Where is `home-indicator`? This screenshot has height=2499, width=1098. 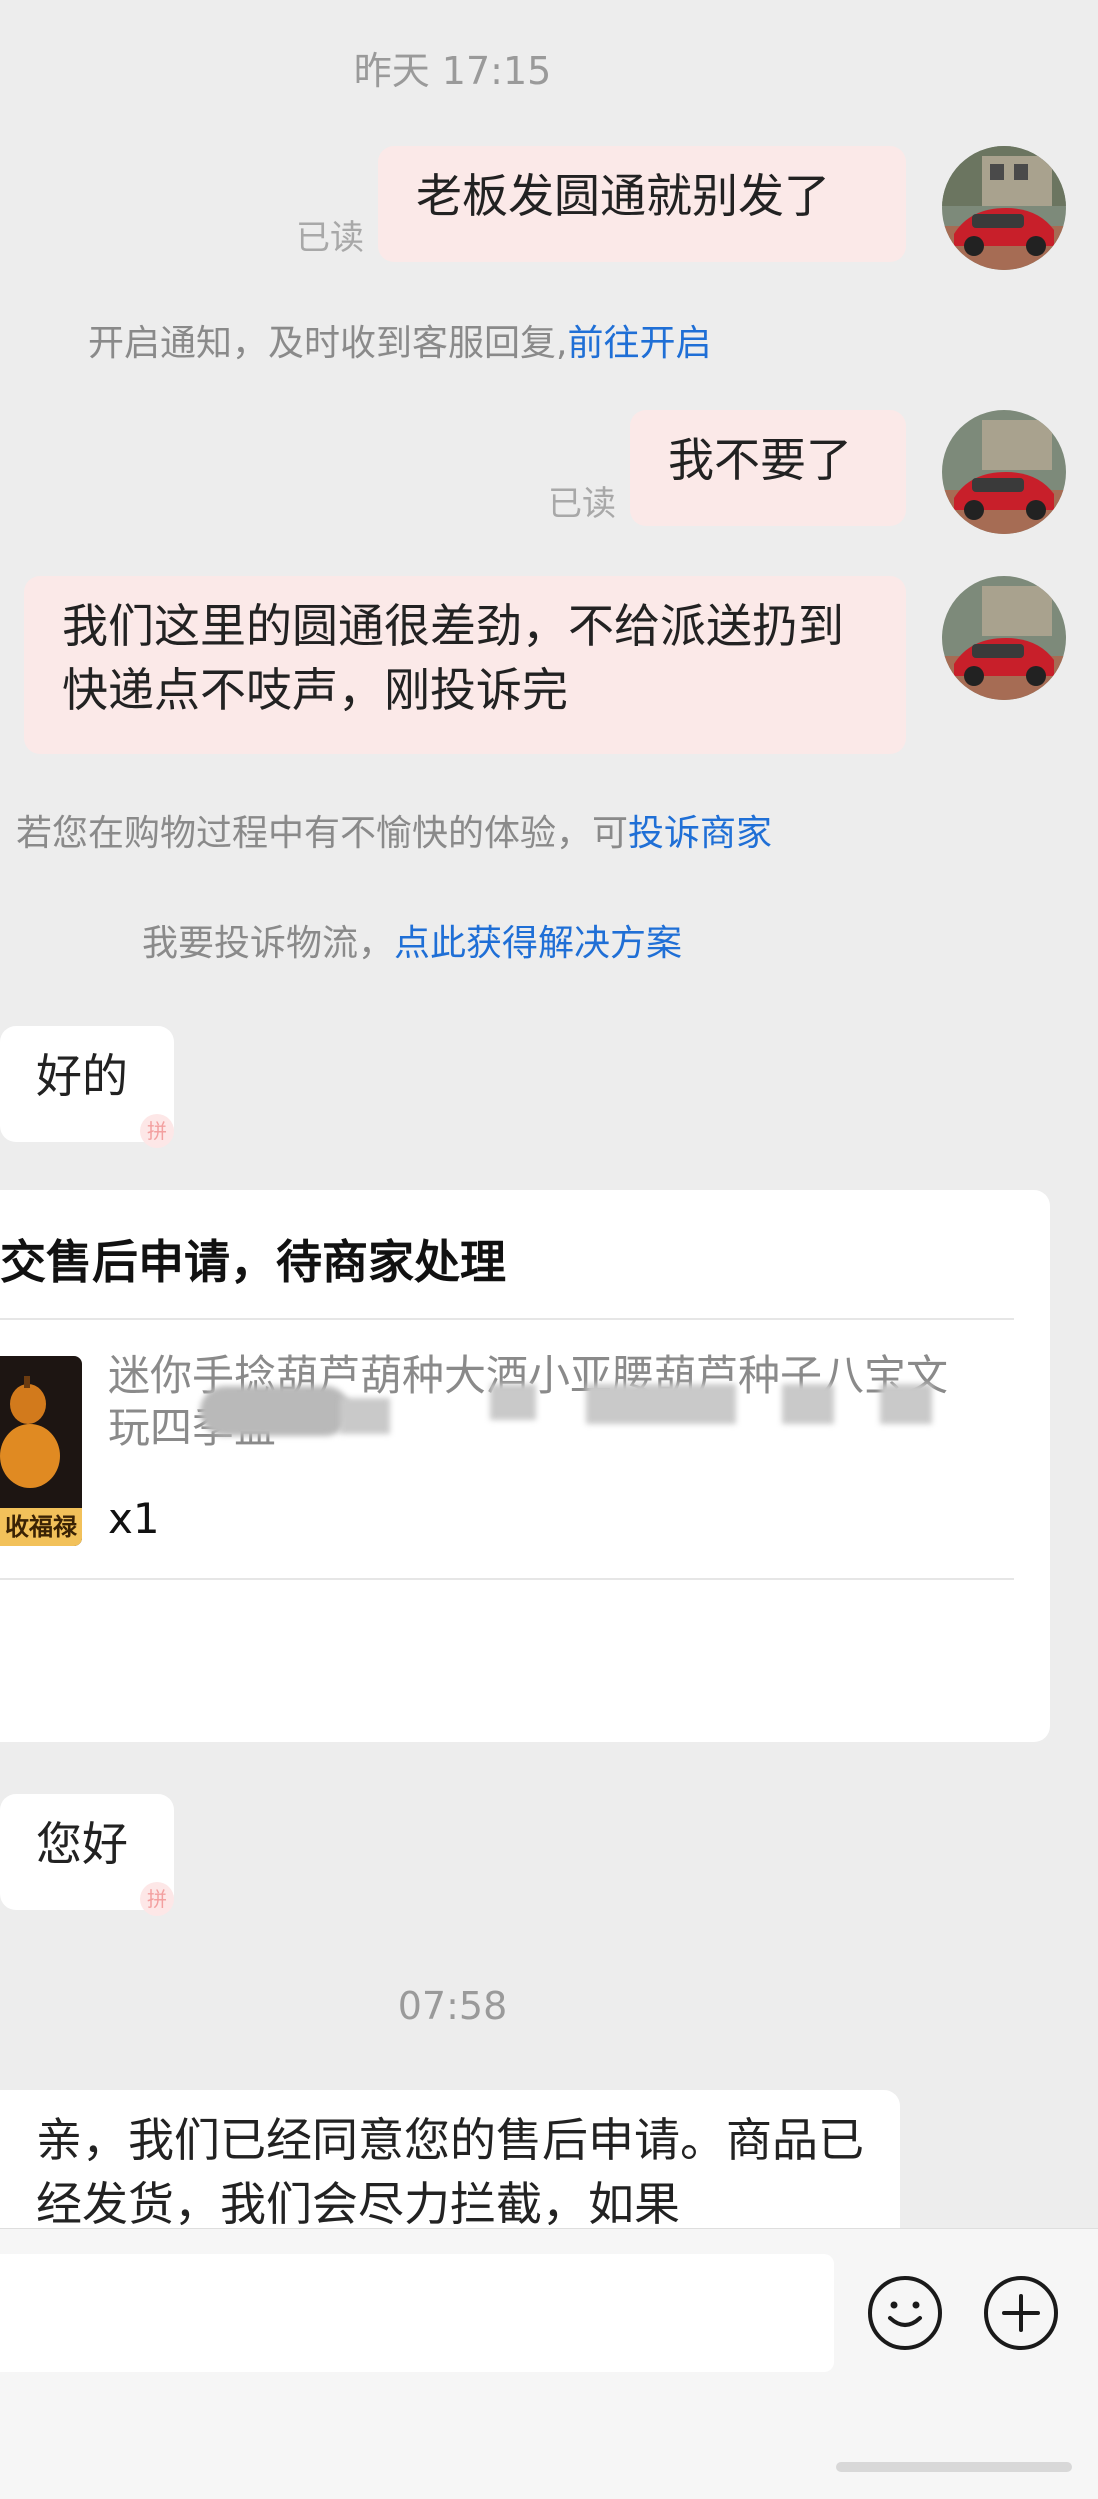
home-indicator is located at coordinates (954, 2467).